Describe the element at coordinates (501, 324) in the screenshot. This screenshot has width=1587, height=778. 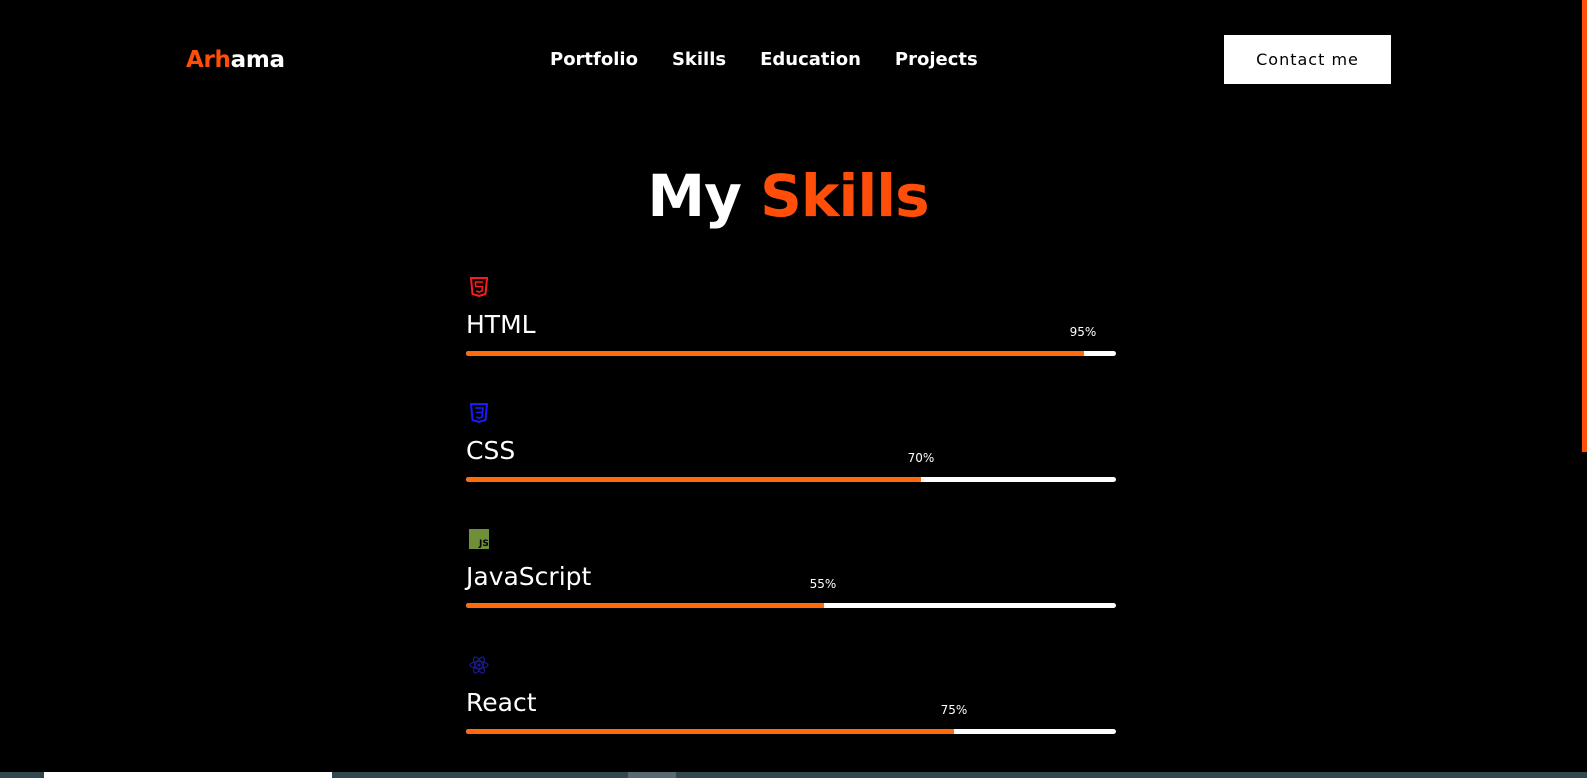
I see `skill-name: HTML` at that location.